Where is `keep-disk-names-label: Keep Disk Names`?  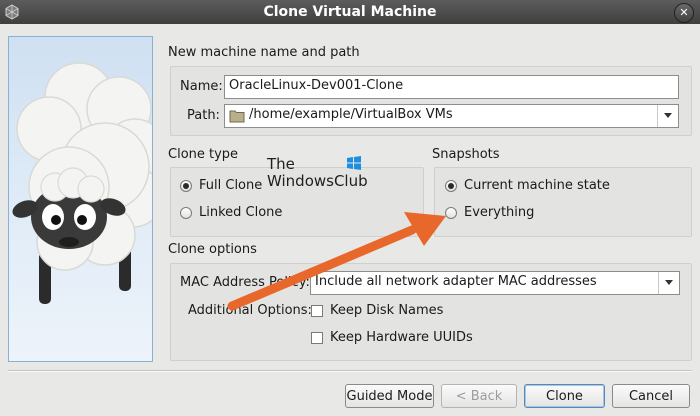
keep-disk-names-label: Keep Disk Names is located at coordinates (387, 310).